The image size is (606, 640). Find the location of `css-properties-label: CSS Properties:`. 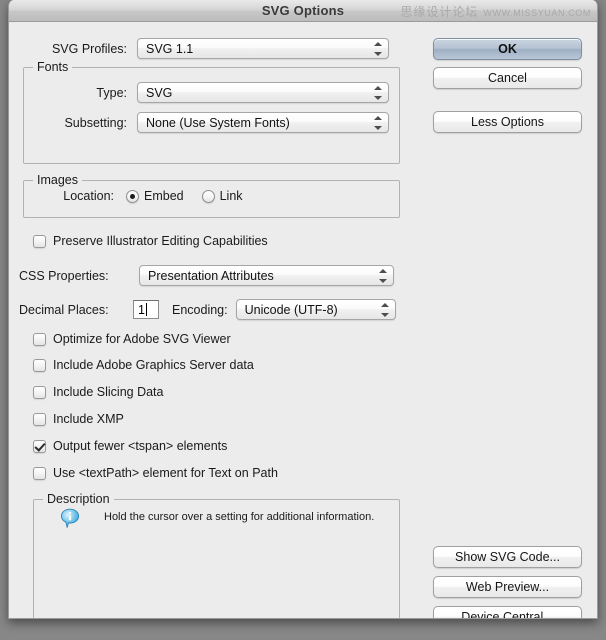

css-properties-label: CSS Properties: is located at coordinates (64, 275).